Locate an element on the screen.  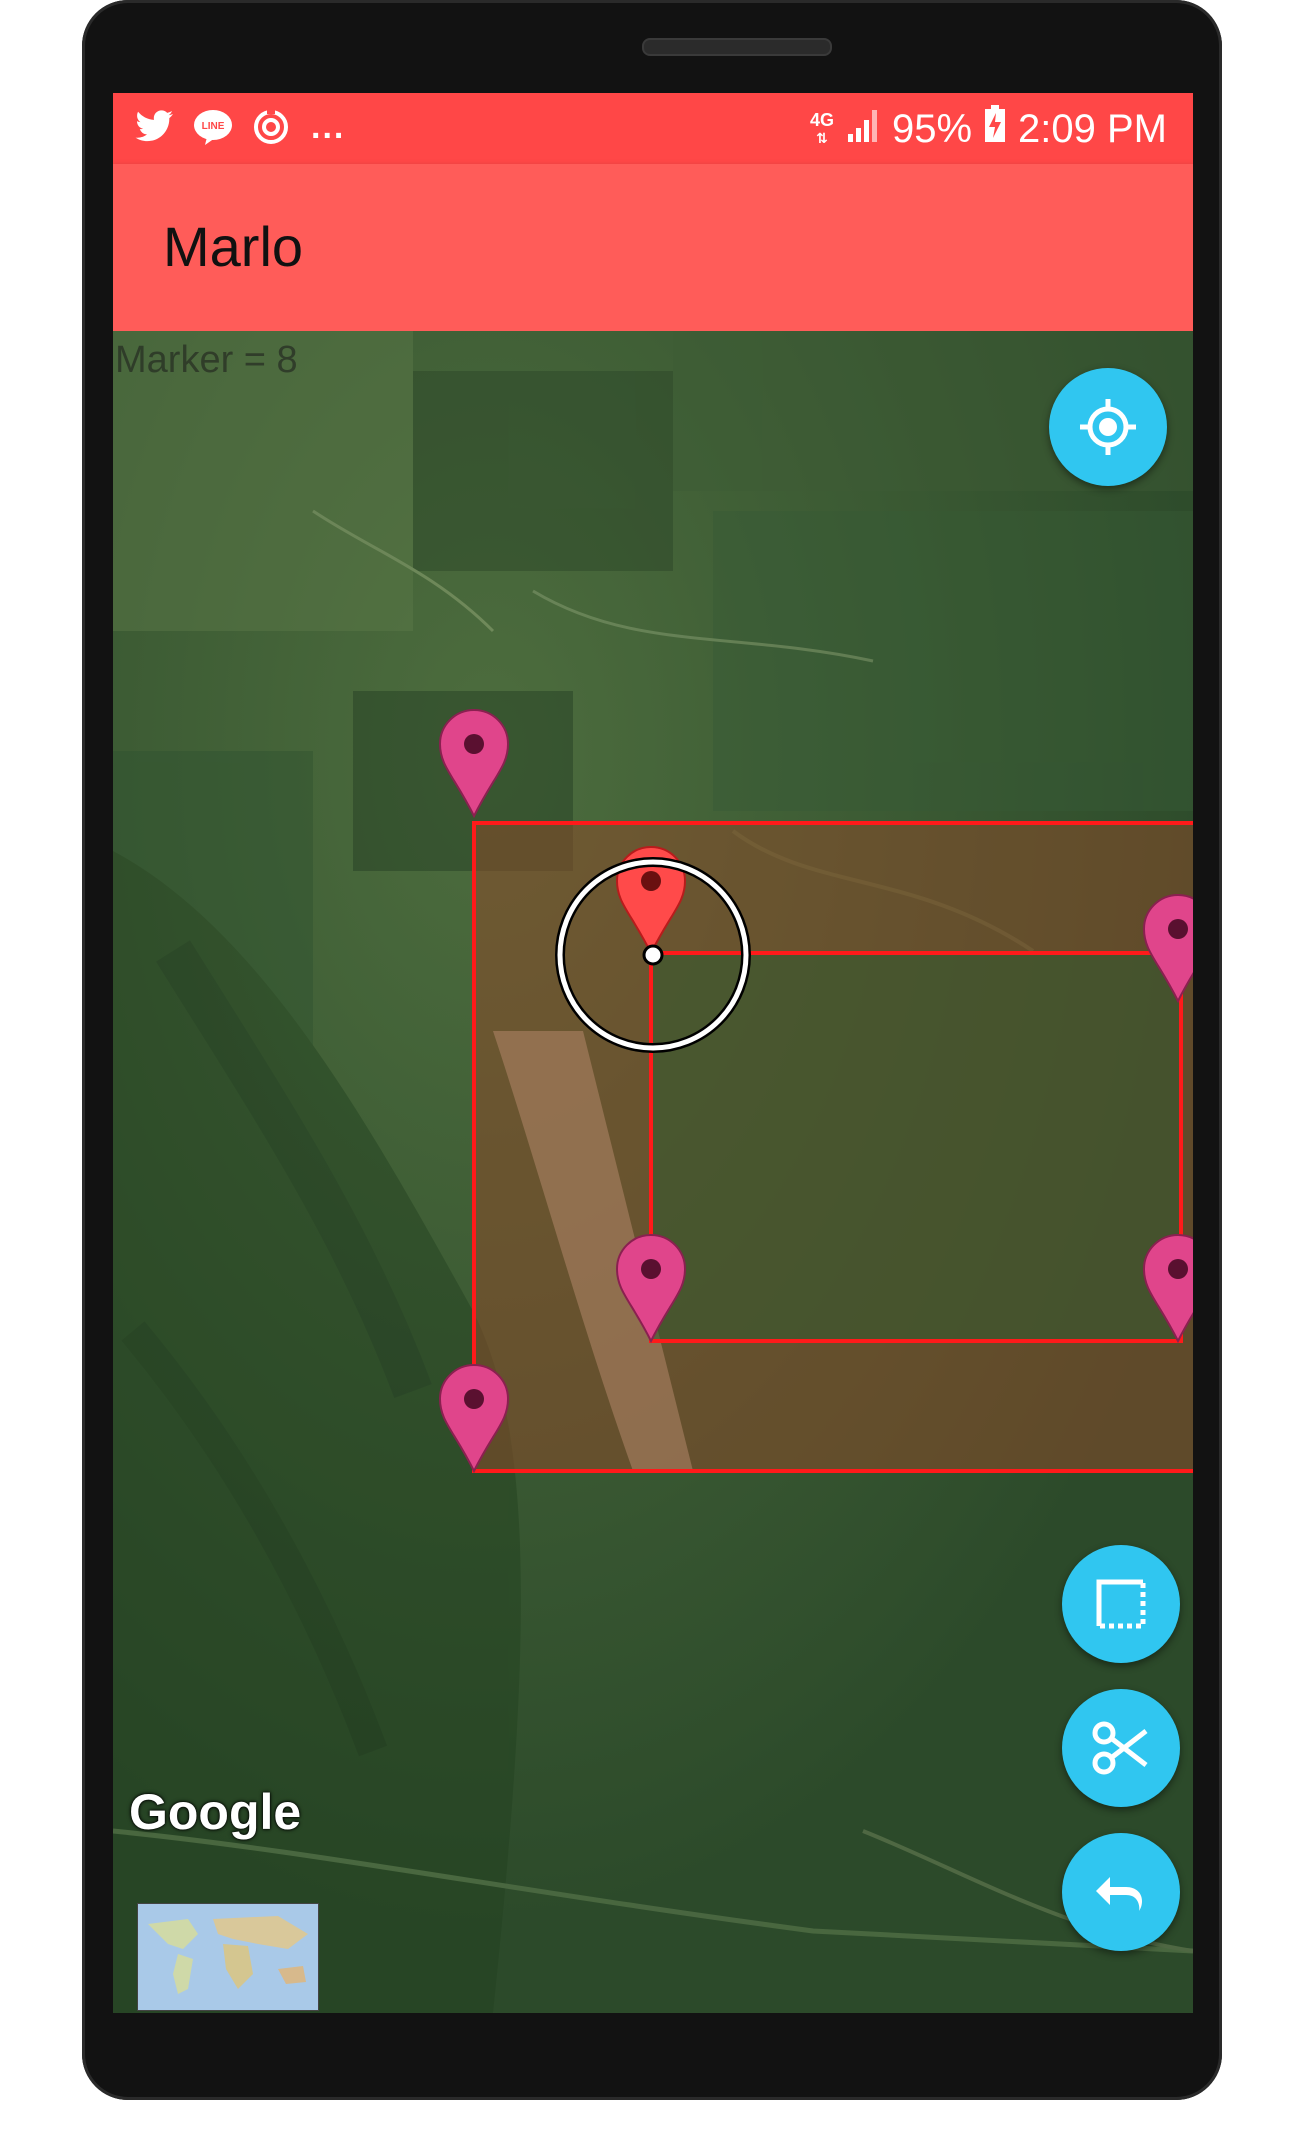
my-location-button is located at coordinates (1108, 427).